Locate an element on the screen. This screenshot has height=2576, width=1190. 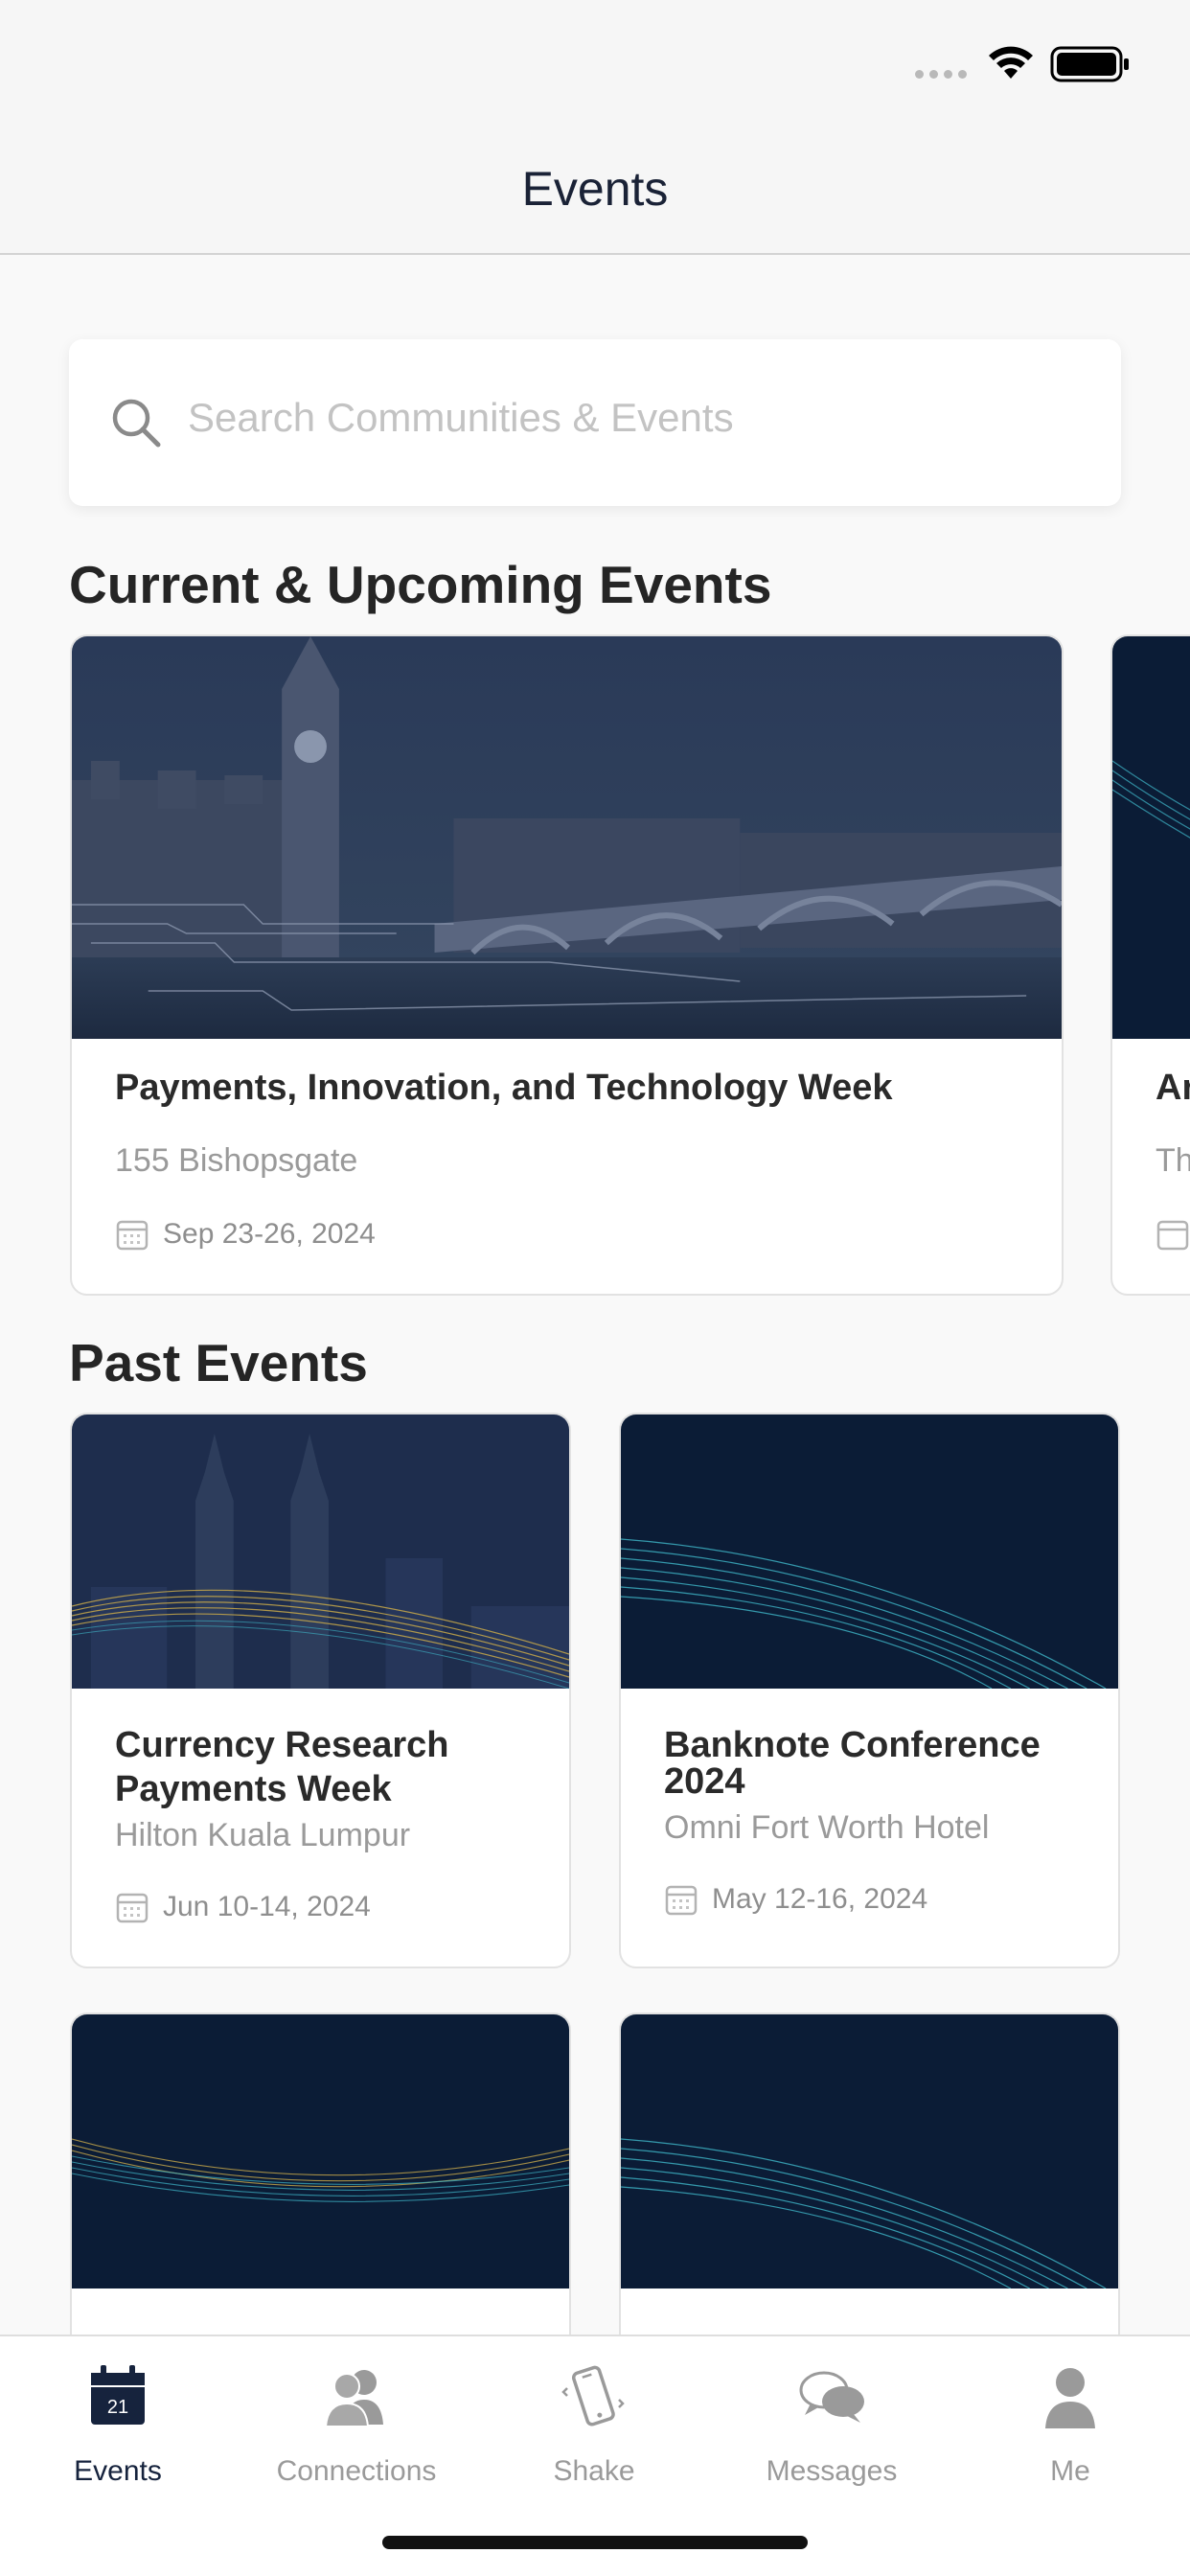
event-date-row: Jun 10-14, 2024 is located at coordinates (243, 1907).